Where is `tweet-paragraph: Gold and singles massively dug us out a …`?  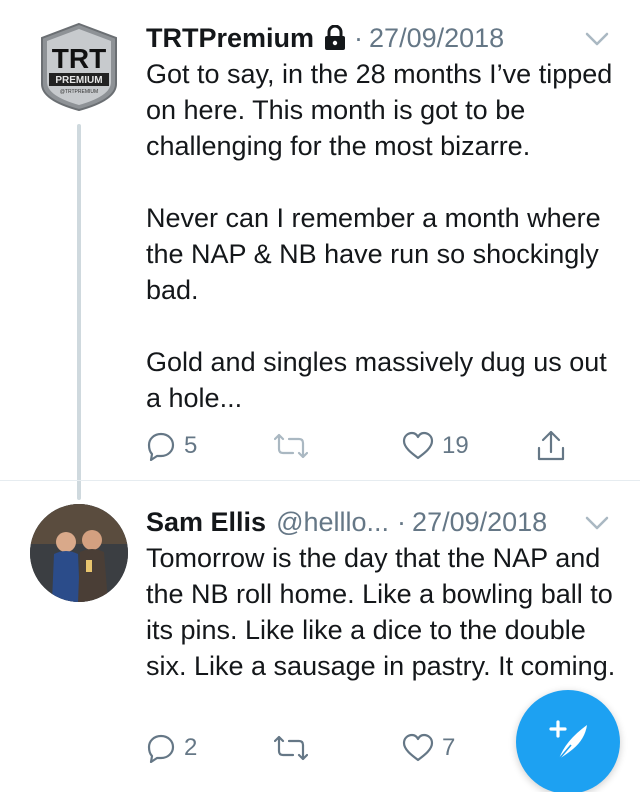 tweet-paragraph: Gold and singles massively dug us out a … is located at coordinates (376, 380).